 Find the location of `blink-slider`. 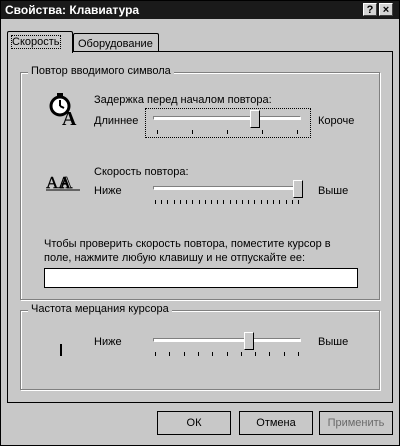

blink-slider is located at coordinates (228, 345).